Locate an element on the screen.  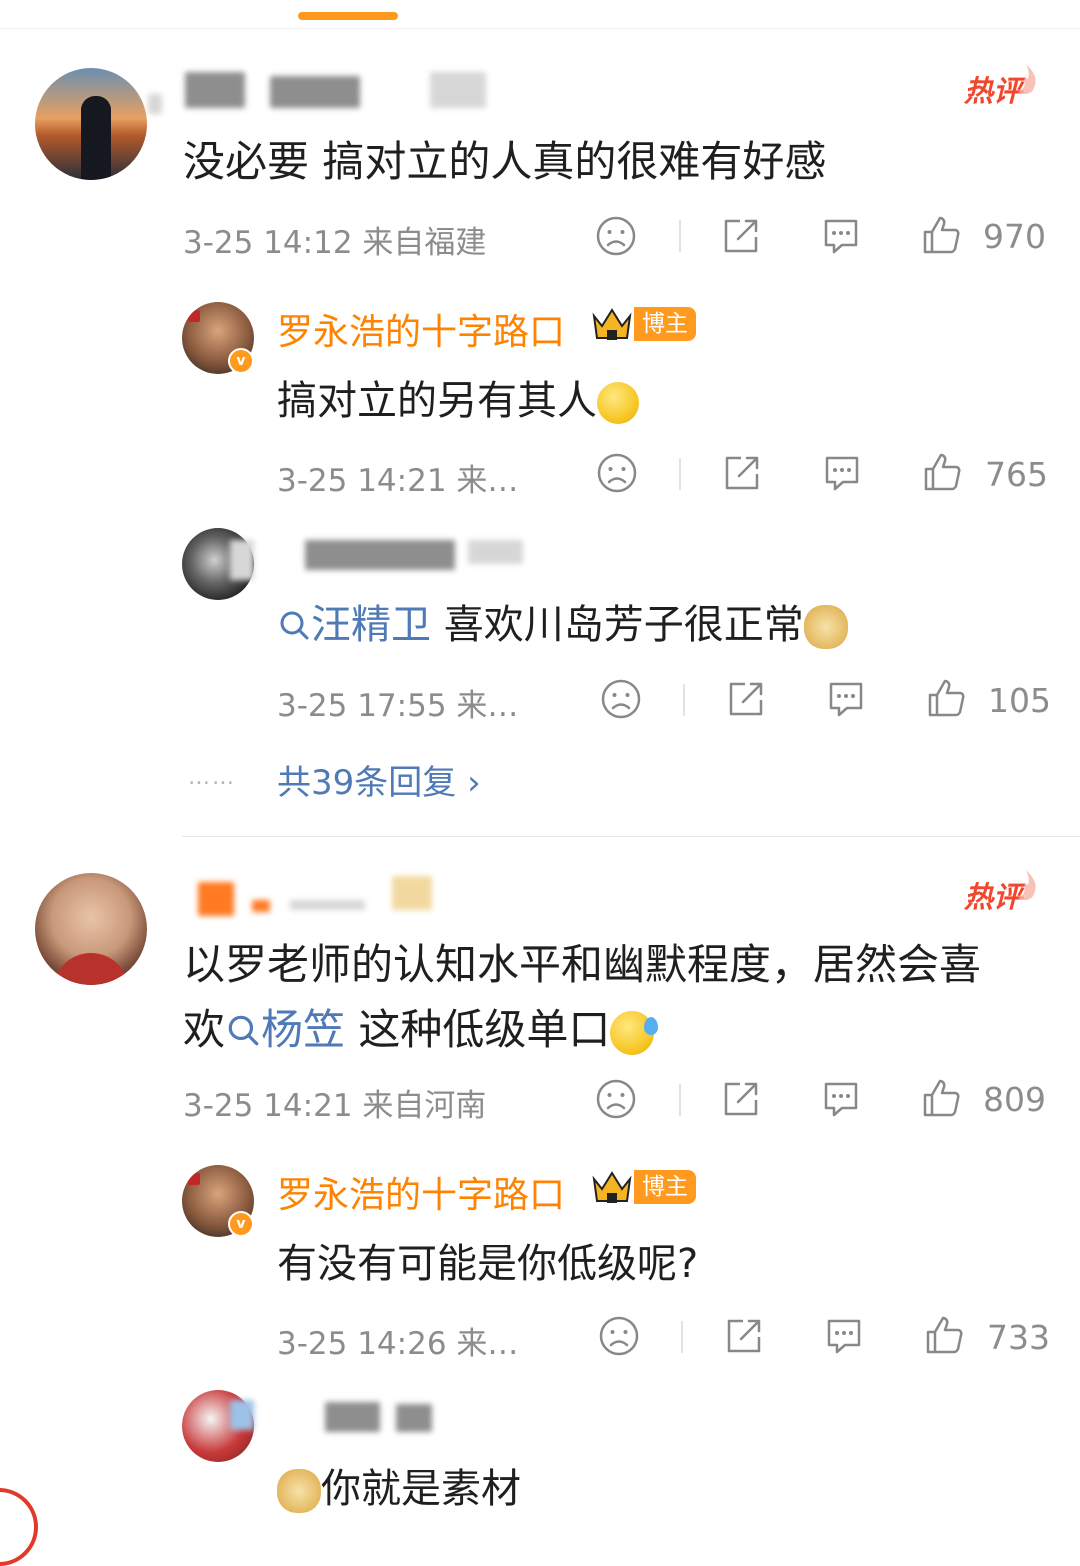
smile-emoji-icon is located at coordinates (618, 403).